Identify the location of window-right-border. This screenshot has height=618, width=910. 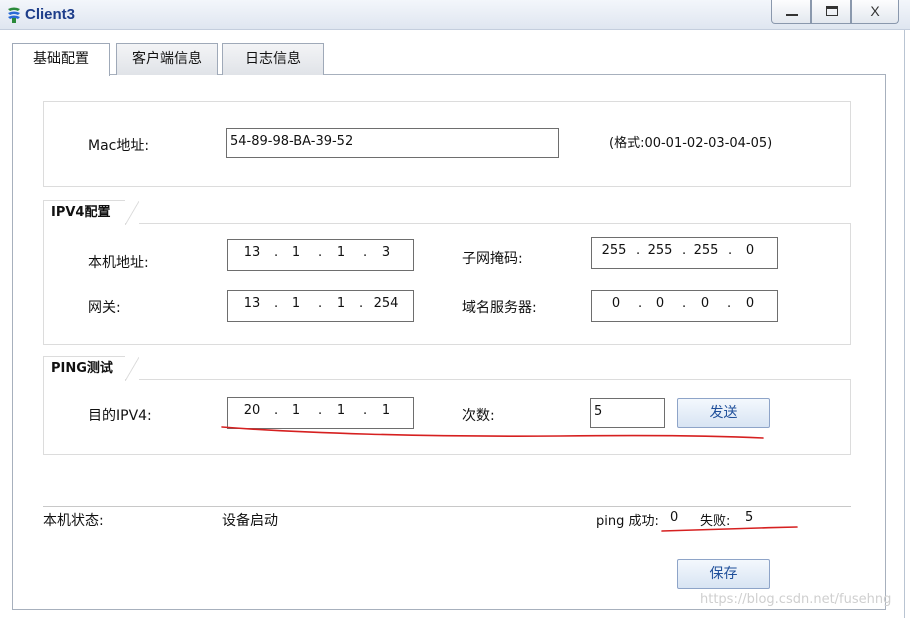
(904, 324).